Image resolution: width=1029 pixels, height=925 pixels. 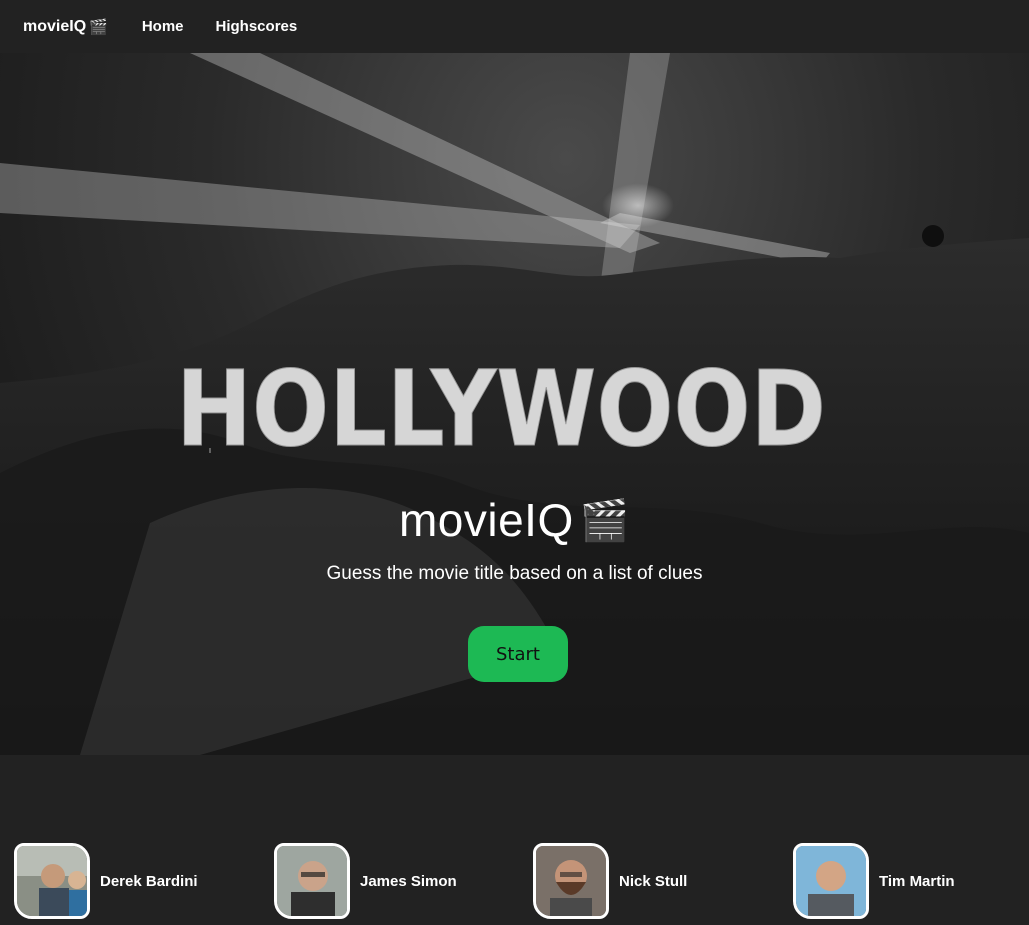 What do you see at coordinates (163, 26) in the screenshot?
I see `nav-home-link: Home` at bounding box center [163, 26].